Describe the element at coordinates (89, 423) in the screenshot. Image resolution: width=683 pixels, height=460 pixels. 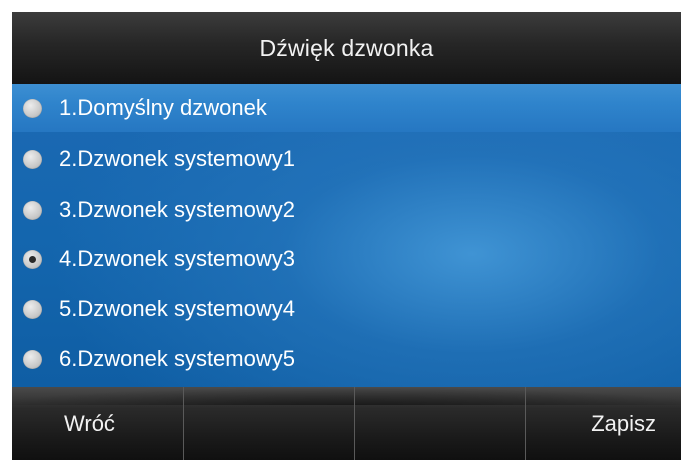
I see `back-softkey-label: Wróć` at that location.